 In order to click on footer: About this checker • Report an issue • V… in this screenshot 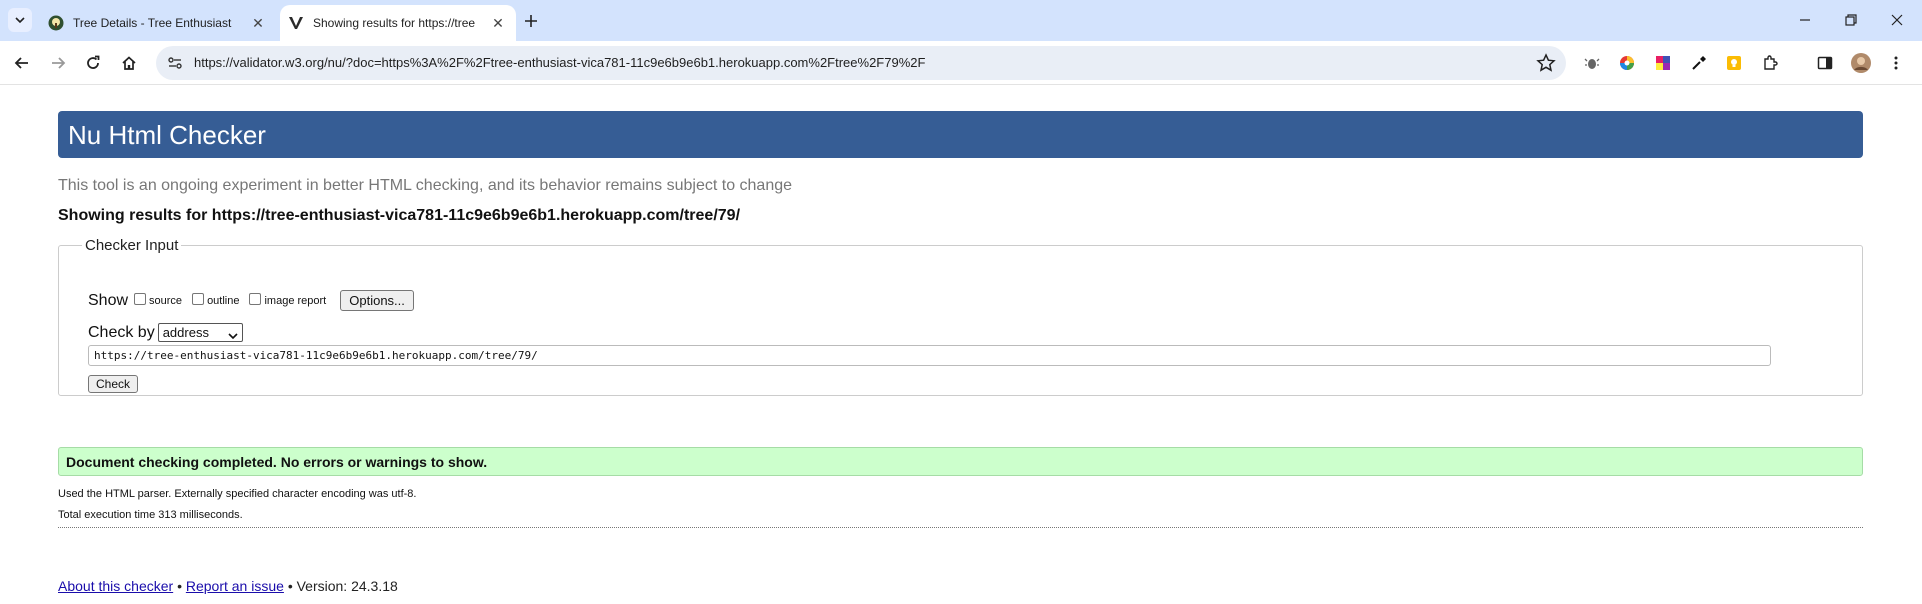, I will do `click(228, 586)`.